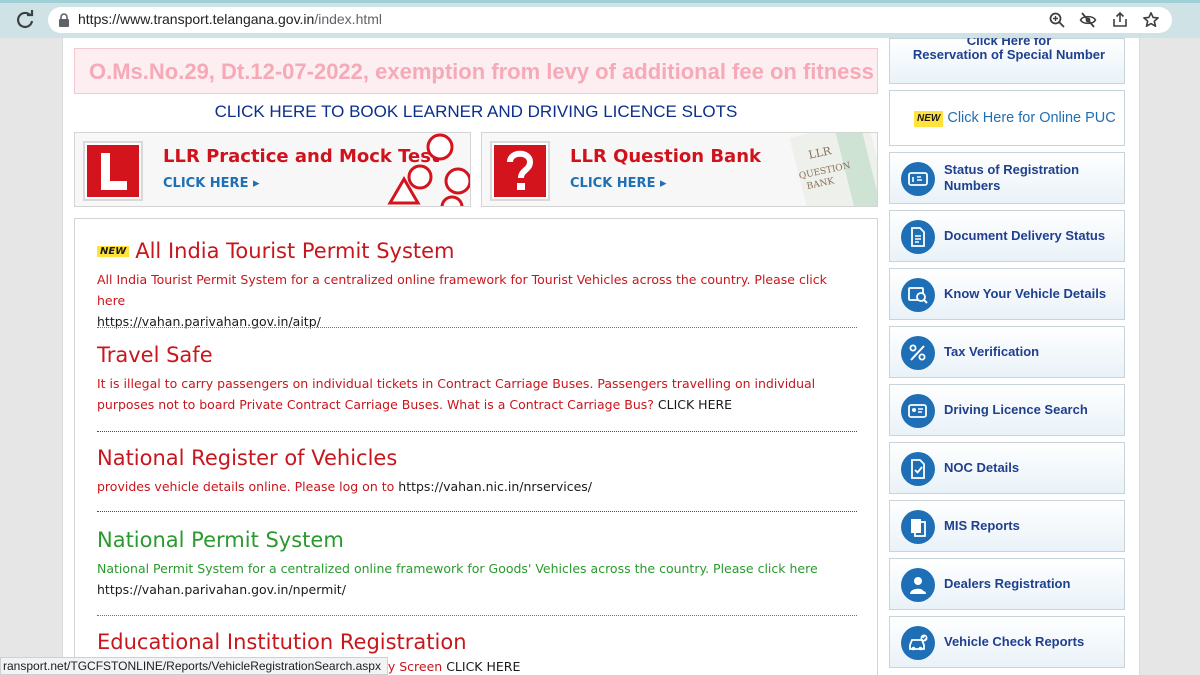 Image resolution: width=1200 pixels, height=675 pixels. What do you see at coordinates (196, 19) in the screenshot?
I see `url-host: https://www.transport.telangana.gov.in` at bounding box center [196, 19].